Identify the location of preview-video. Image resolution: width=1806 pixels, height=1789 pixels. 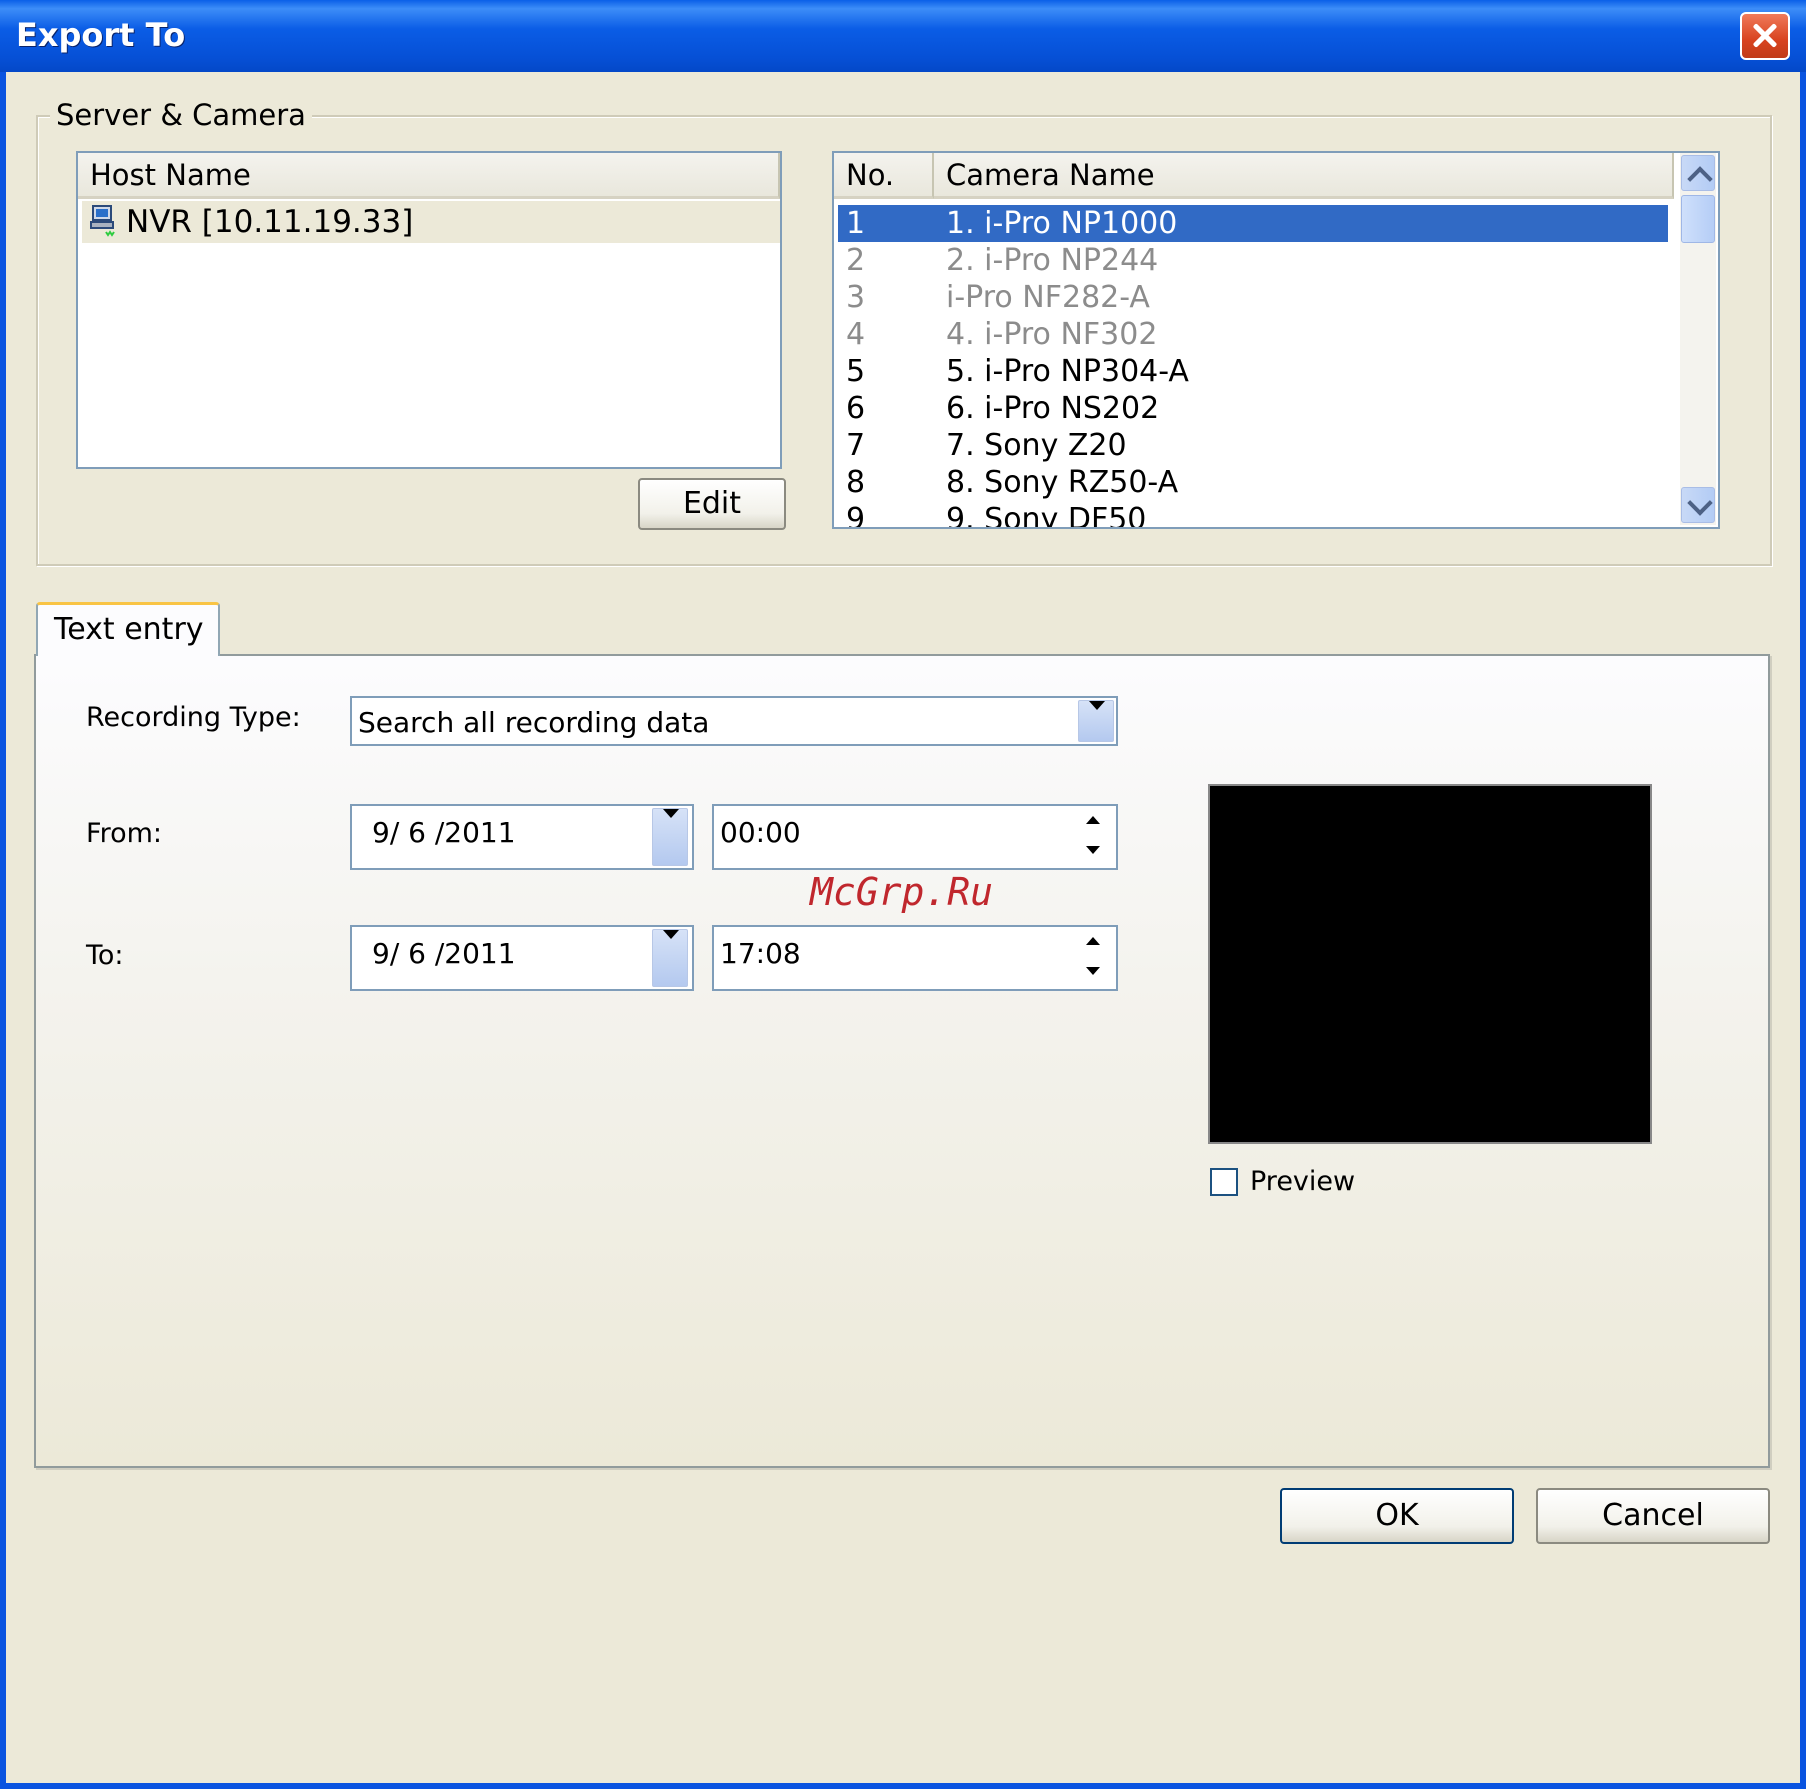
(1430, 964).